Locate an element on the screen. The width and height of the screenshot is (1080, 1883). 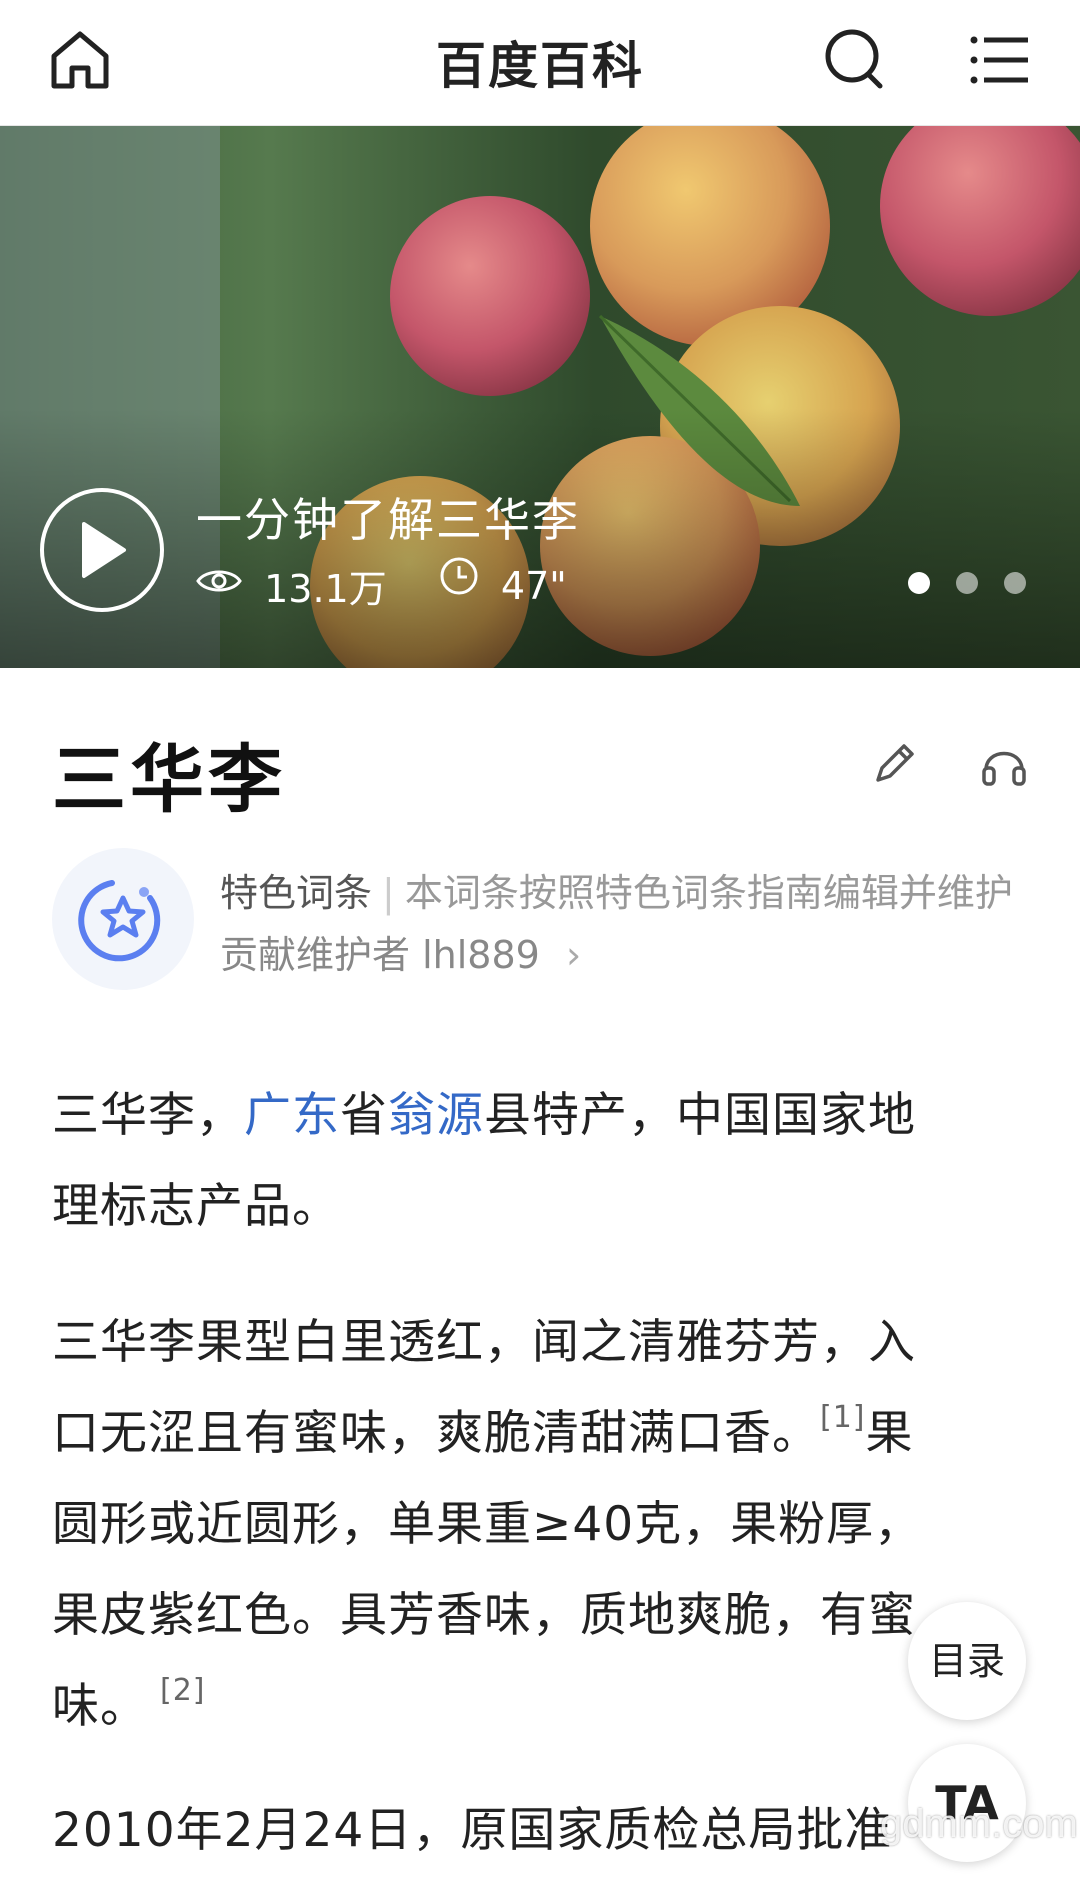
menu-icon is located at coordinates (1000, 60).